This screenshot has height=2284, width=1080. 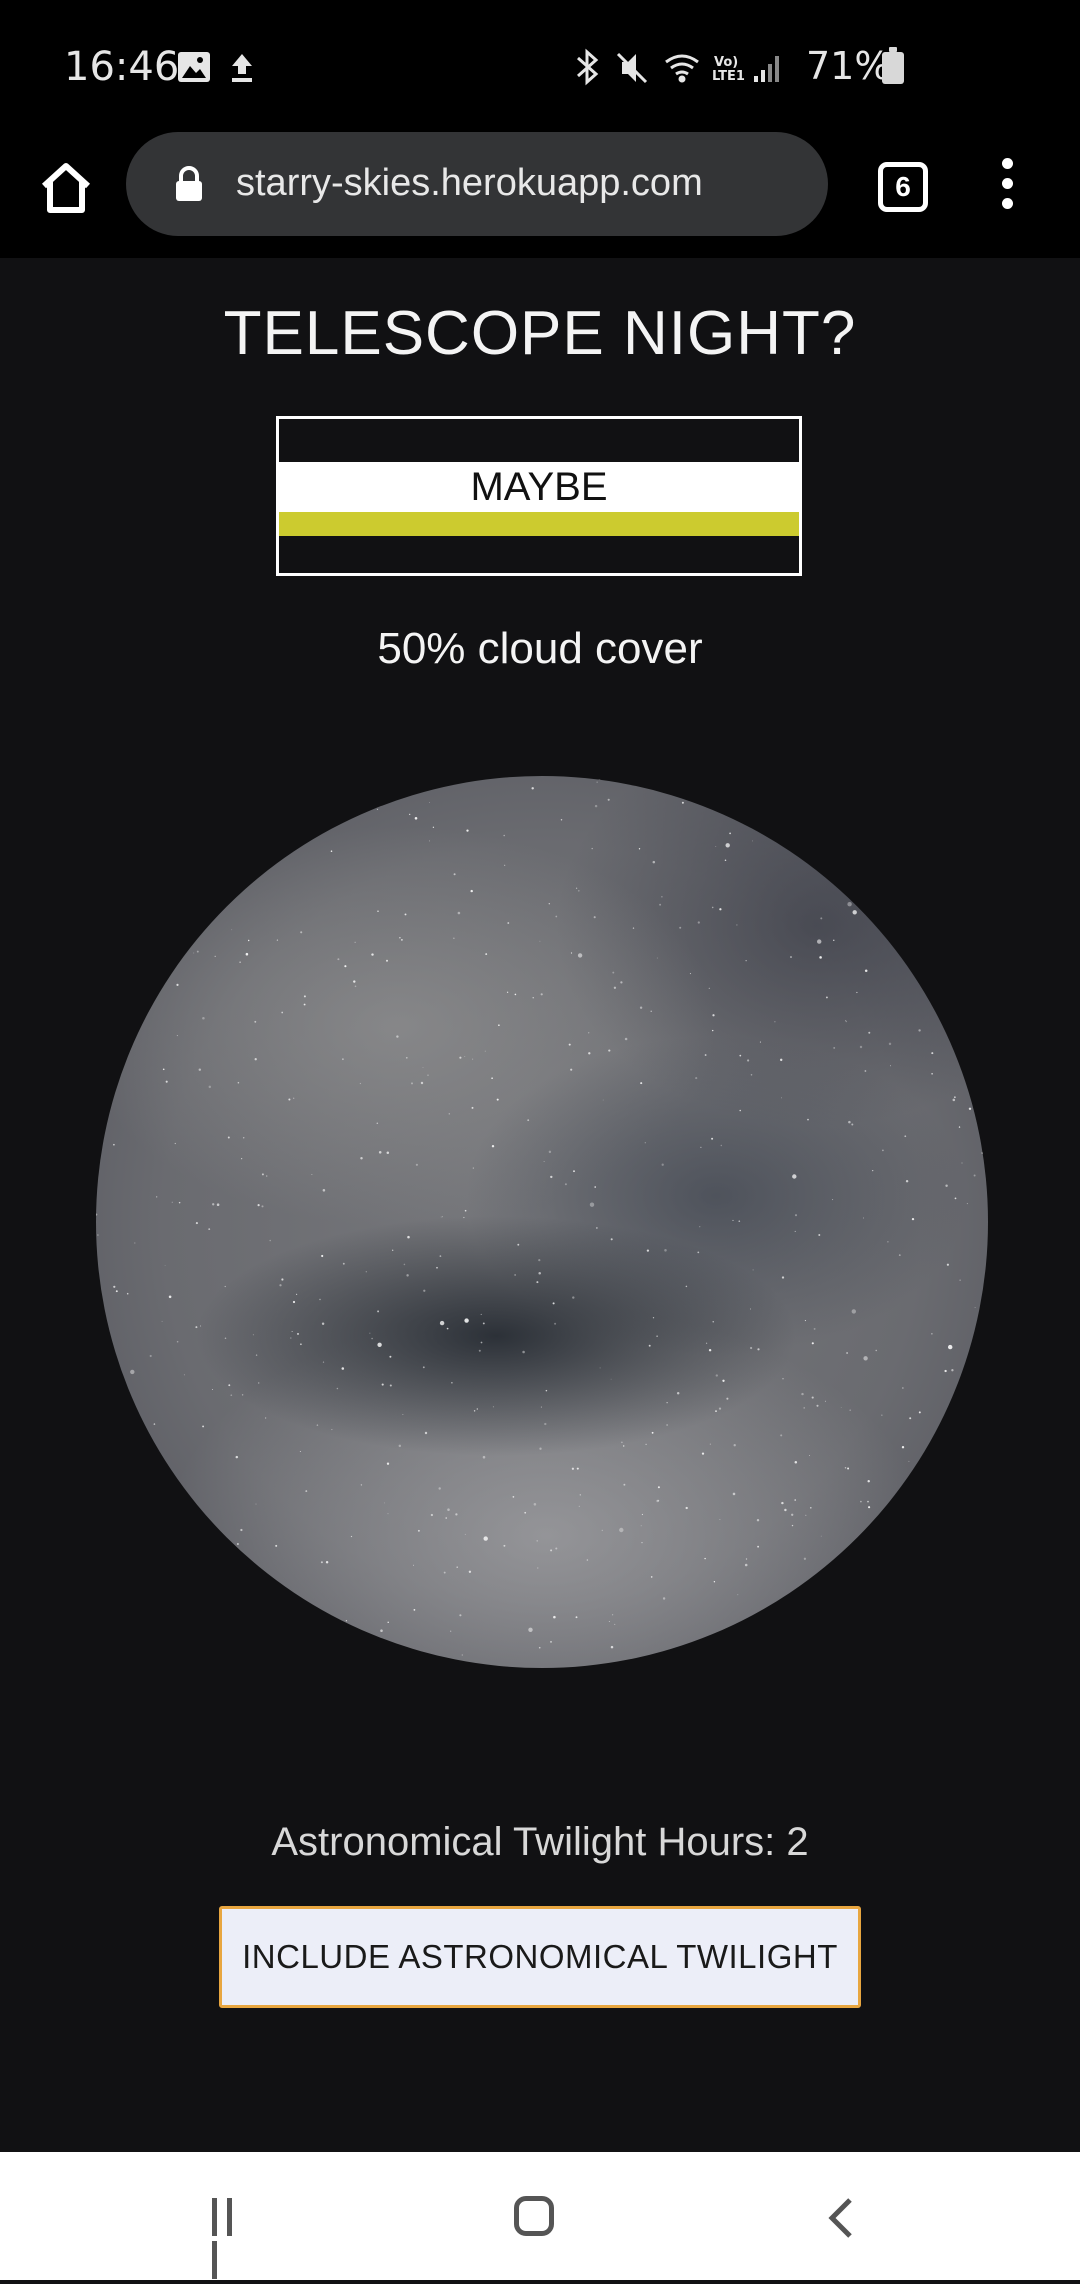 I want to click on mute-icon, so click(x=632, y=68).